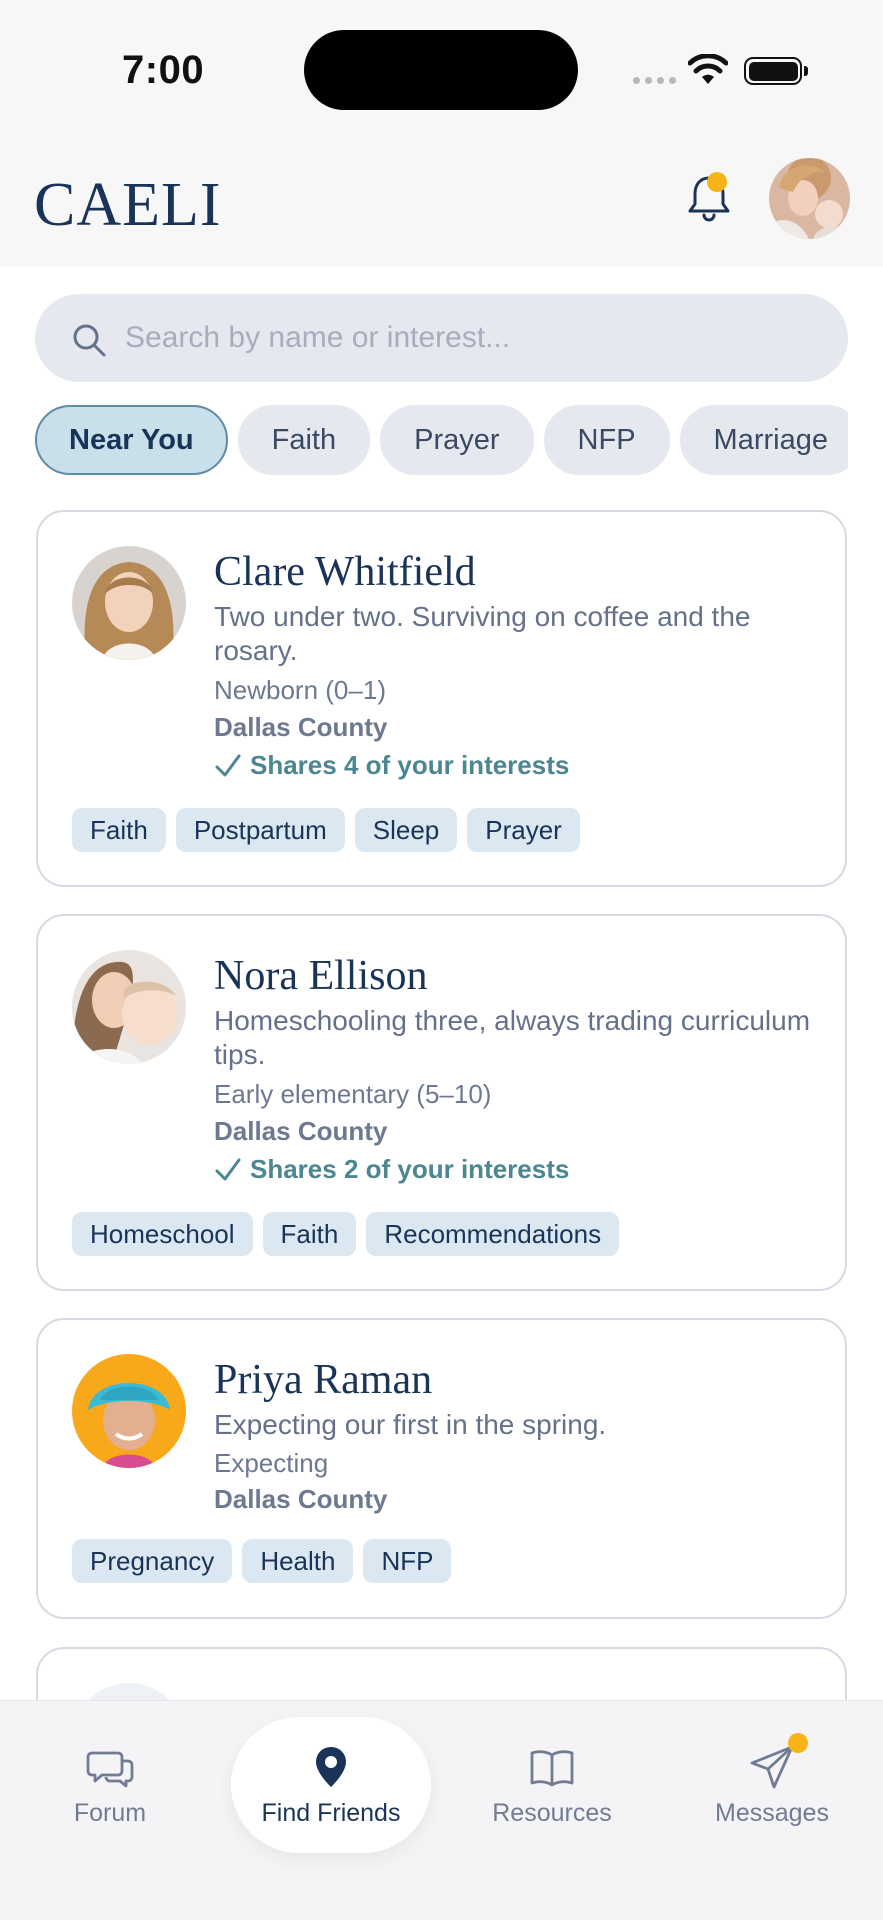  I want to click on filter-chip-marriage: Marriage, so click(763, 440).